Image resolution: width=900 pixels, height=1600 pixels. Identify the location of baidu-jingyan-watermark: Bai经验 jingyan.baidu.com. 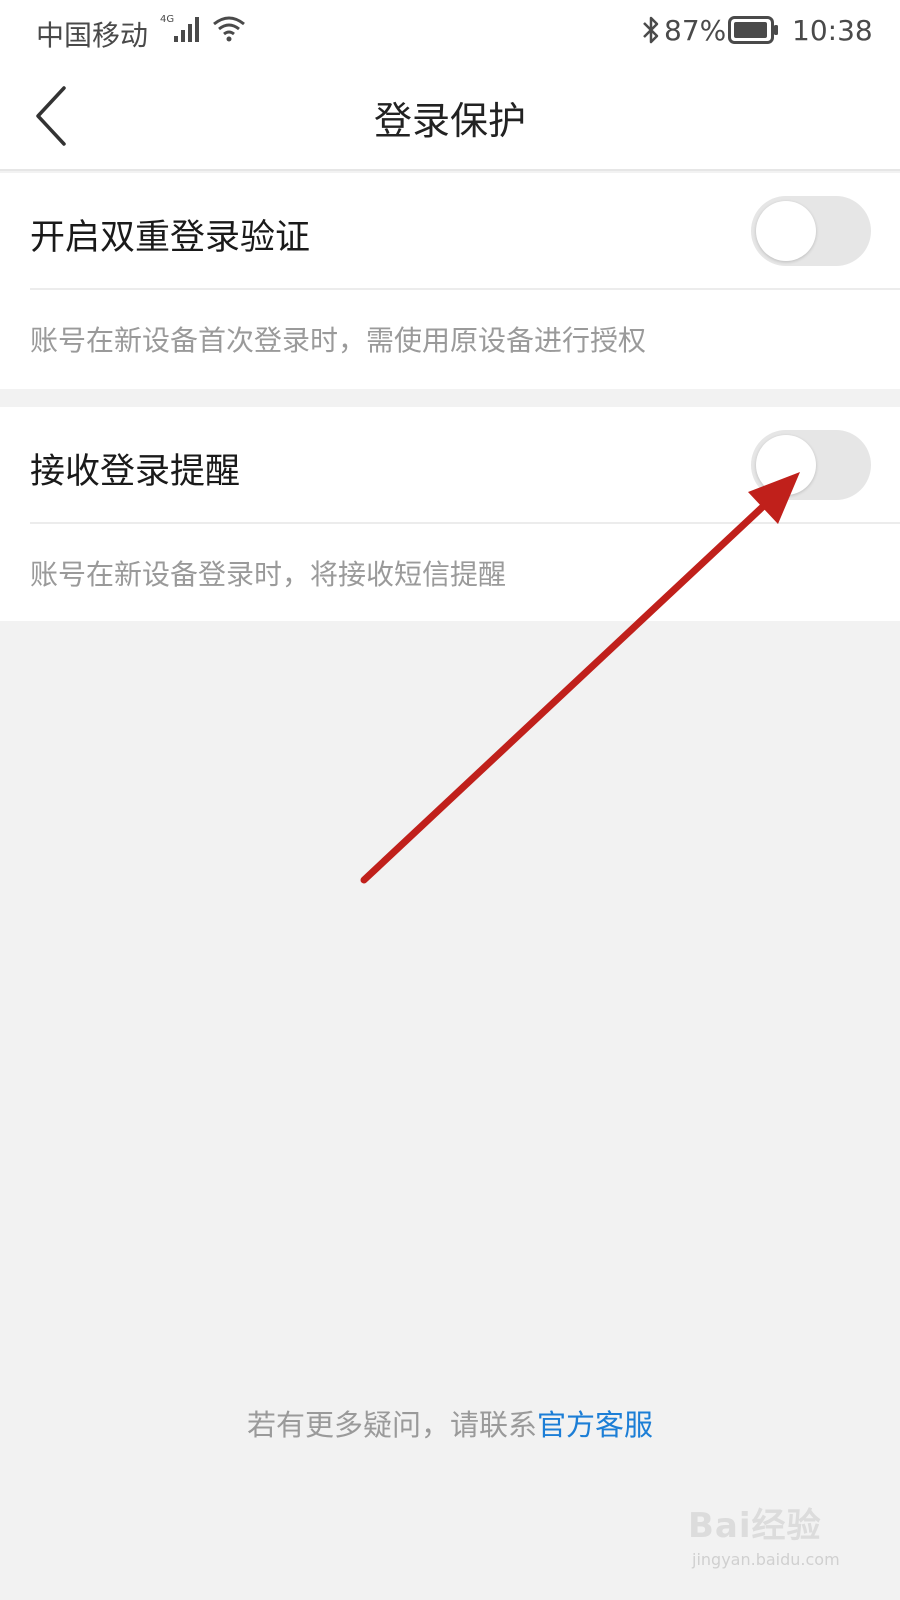
(783, 1543).